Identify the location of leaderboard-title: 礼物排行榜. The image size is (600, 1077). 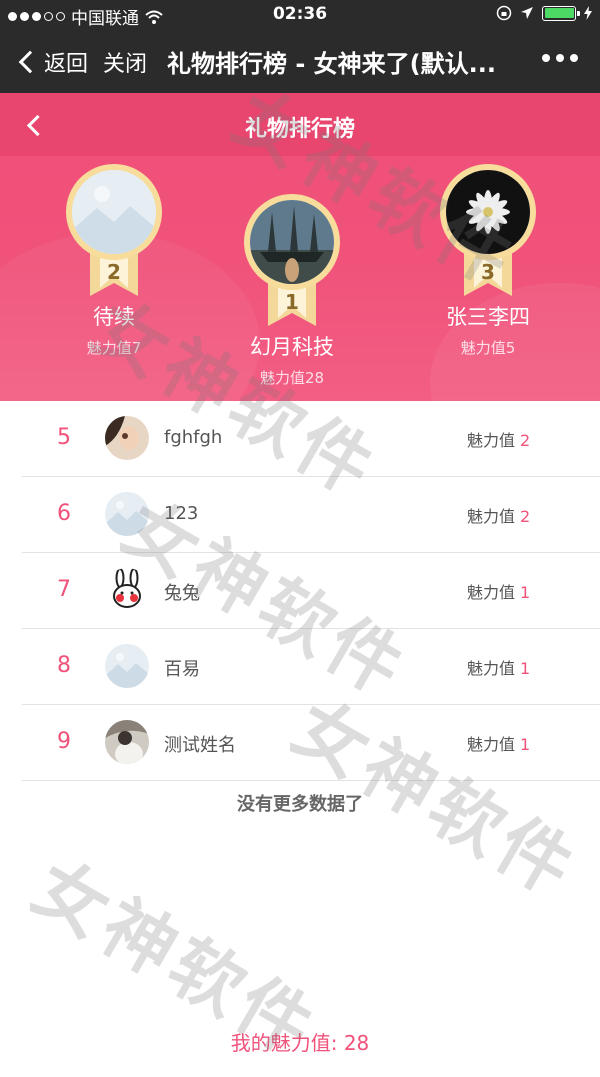
(300, 127).